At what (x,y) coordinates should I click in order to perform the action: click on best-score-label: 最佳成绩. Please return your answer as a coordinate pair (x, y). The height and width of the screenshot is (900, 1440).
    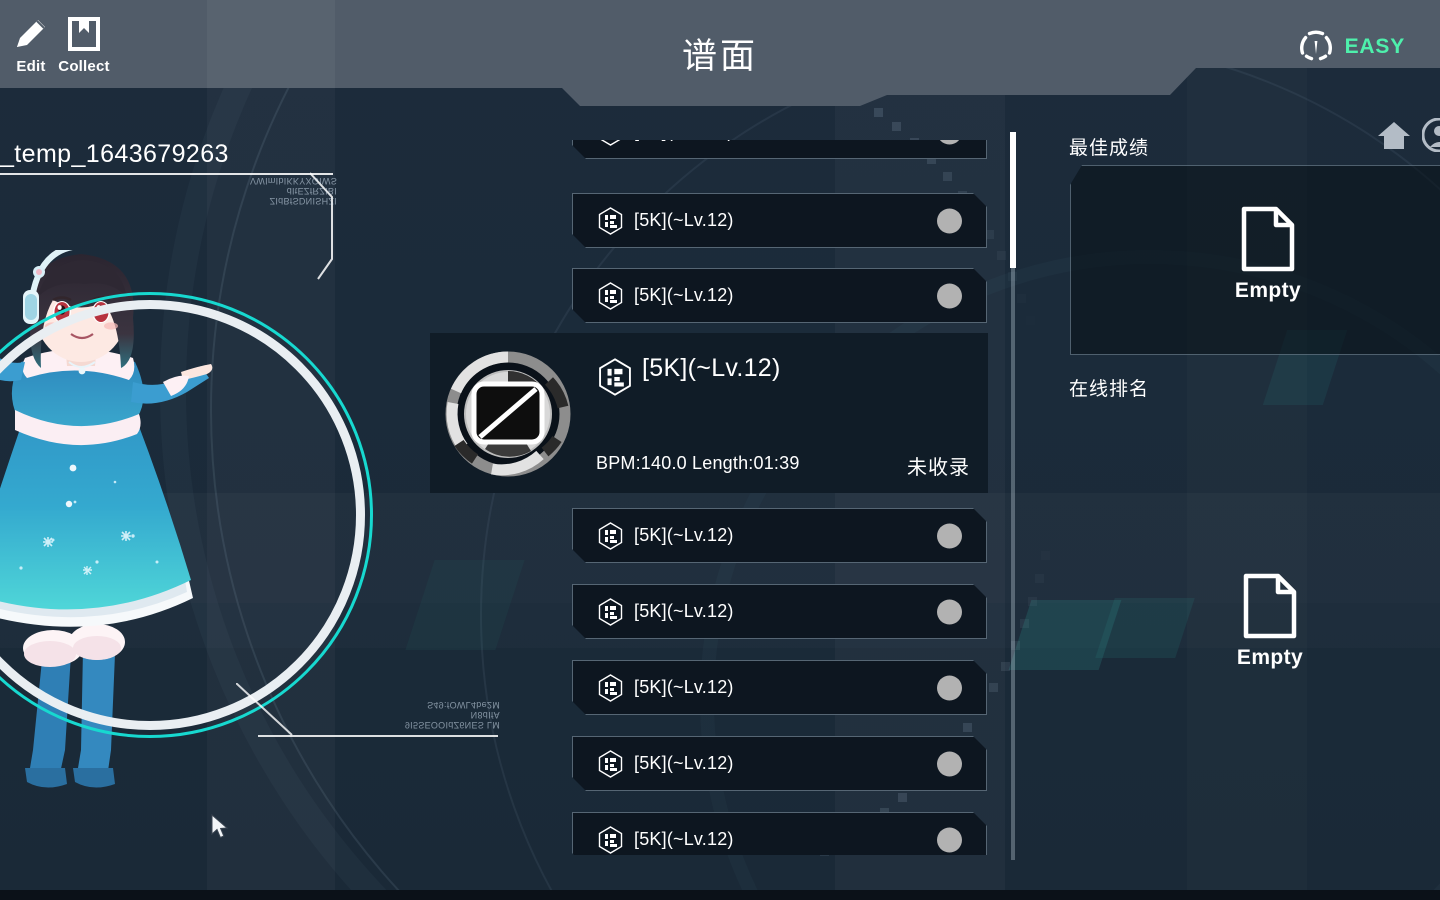
    Looking at the image, I should click on (1109, 148).